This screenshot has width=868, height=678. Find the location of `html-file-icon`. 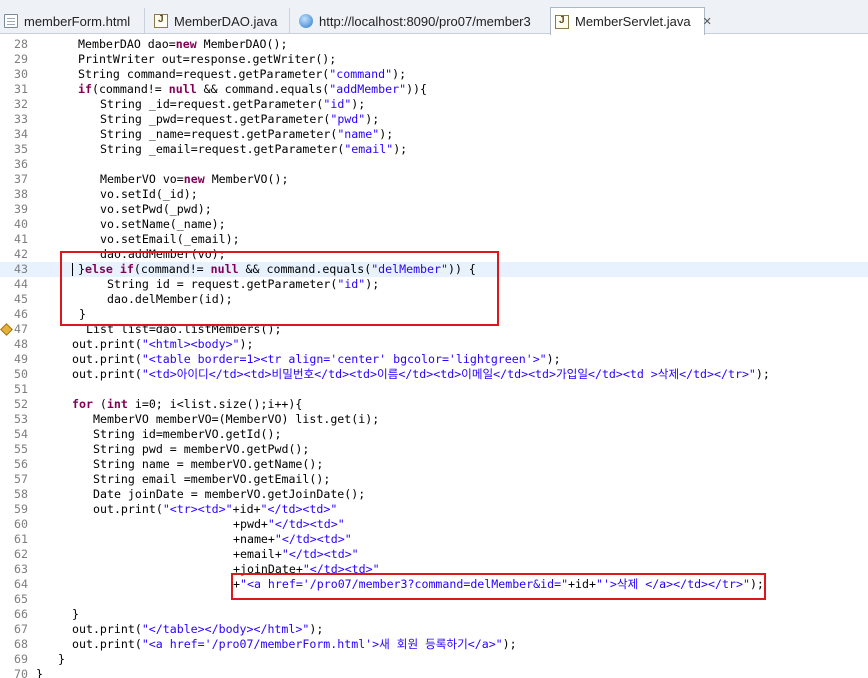

html-file-icon is located at coordinates (11, 21).